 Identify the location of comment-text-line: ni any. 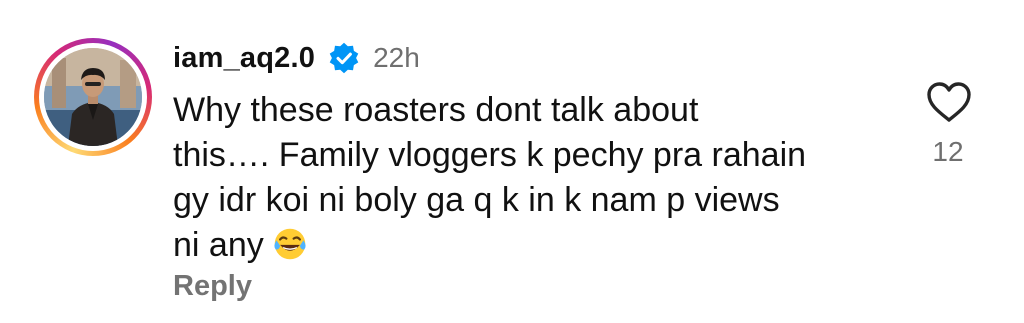
(218, 245).